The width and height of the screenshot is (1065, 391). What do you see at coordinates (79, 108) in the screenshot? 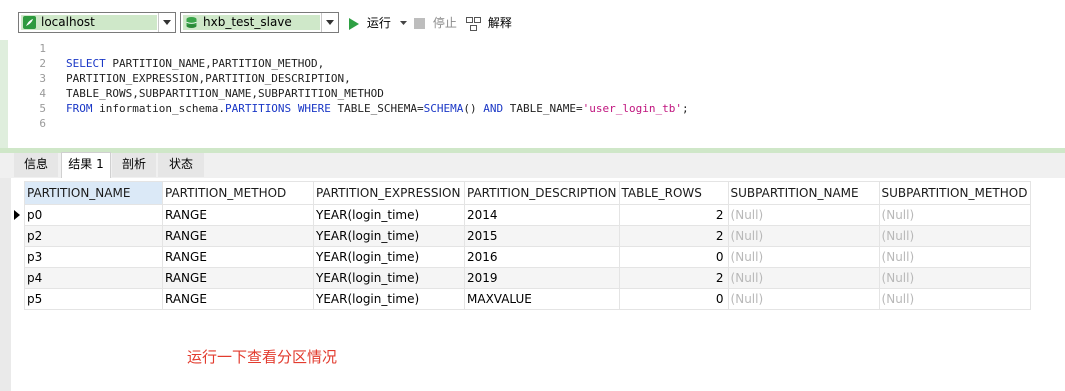
I see `code-token: FROM` at bounding box center [79, 108].